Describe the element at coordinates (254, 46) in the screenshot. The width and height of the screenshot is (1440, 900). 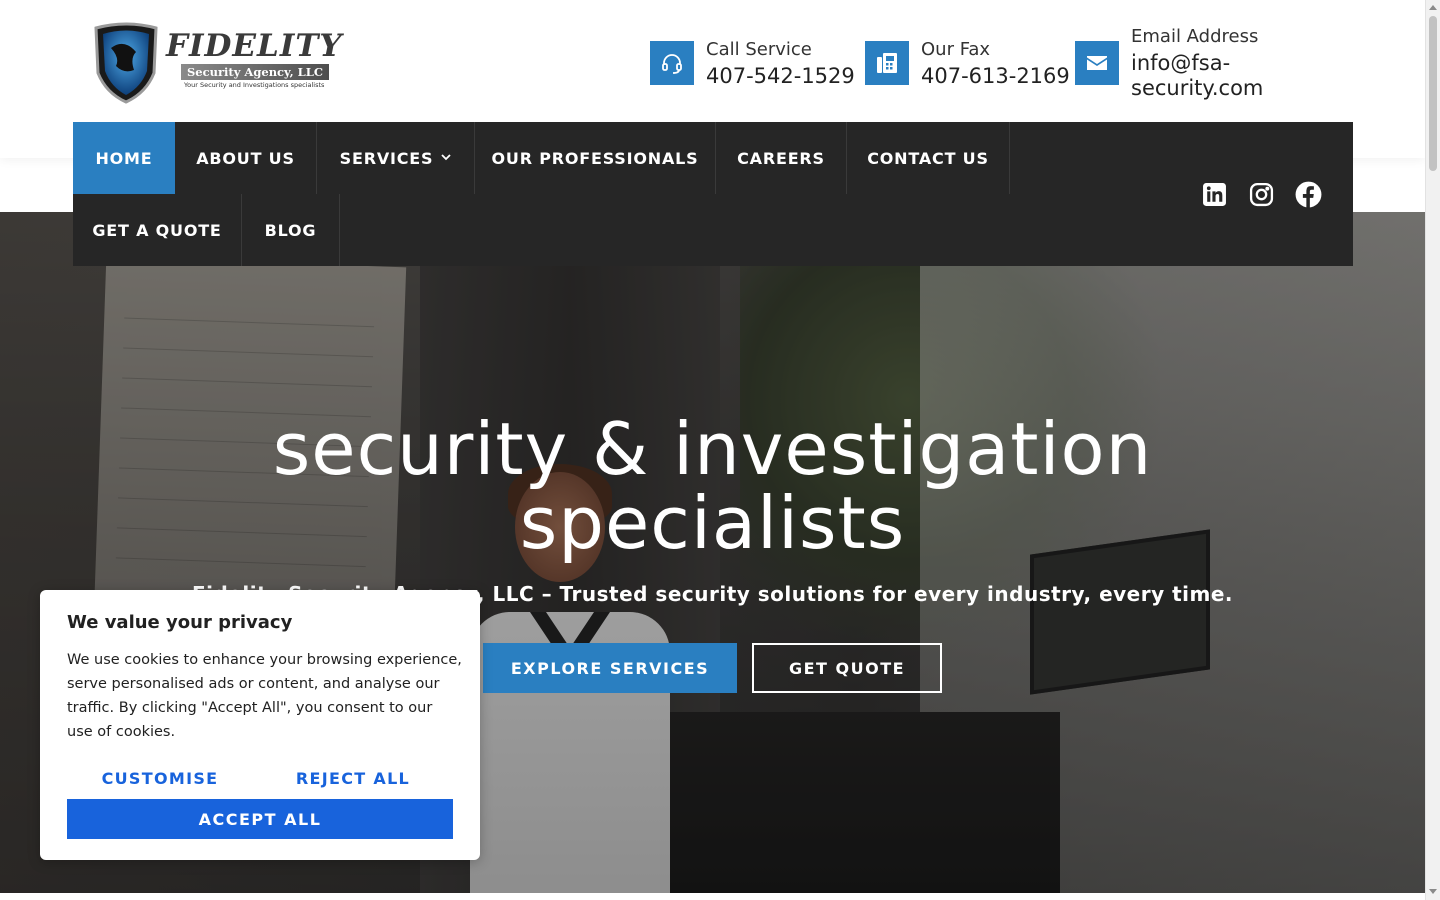
I see `logo-title: FIDELITY` at that location.